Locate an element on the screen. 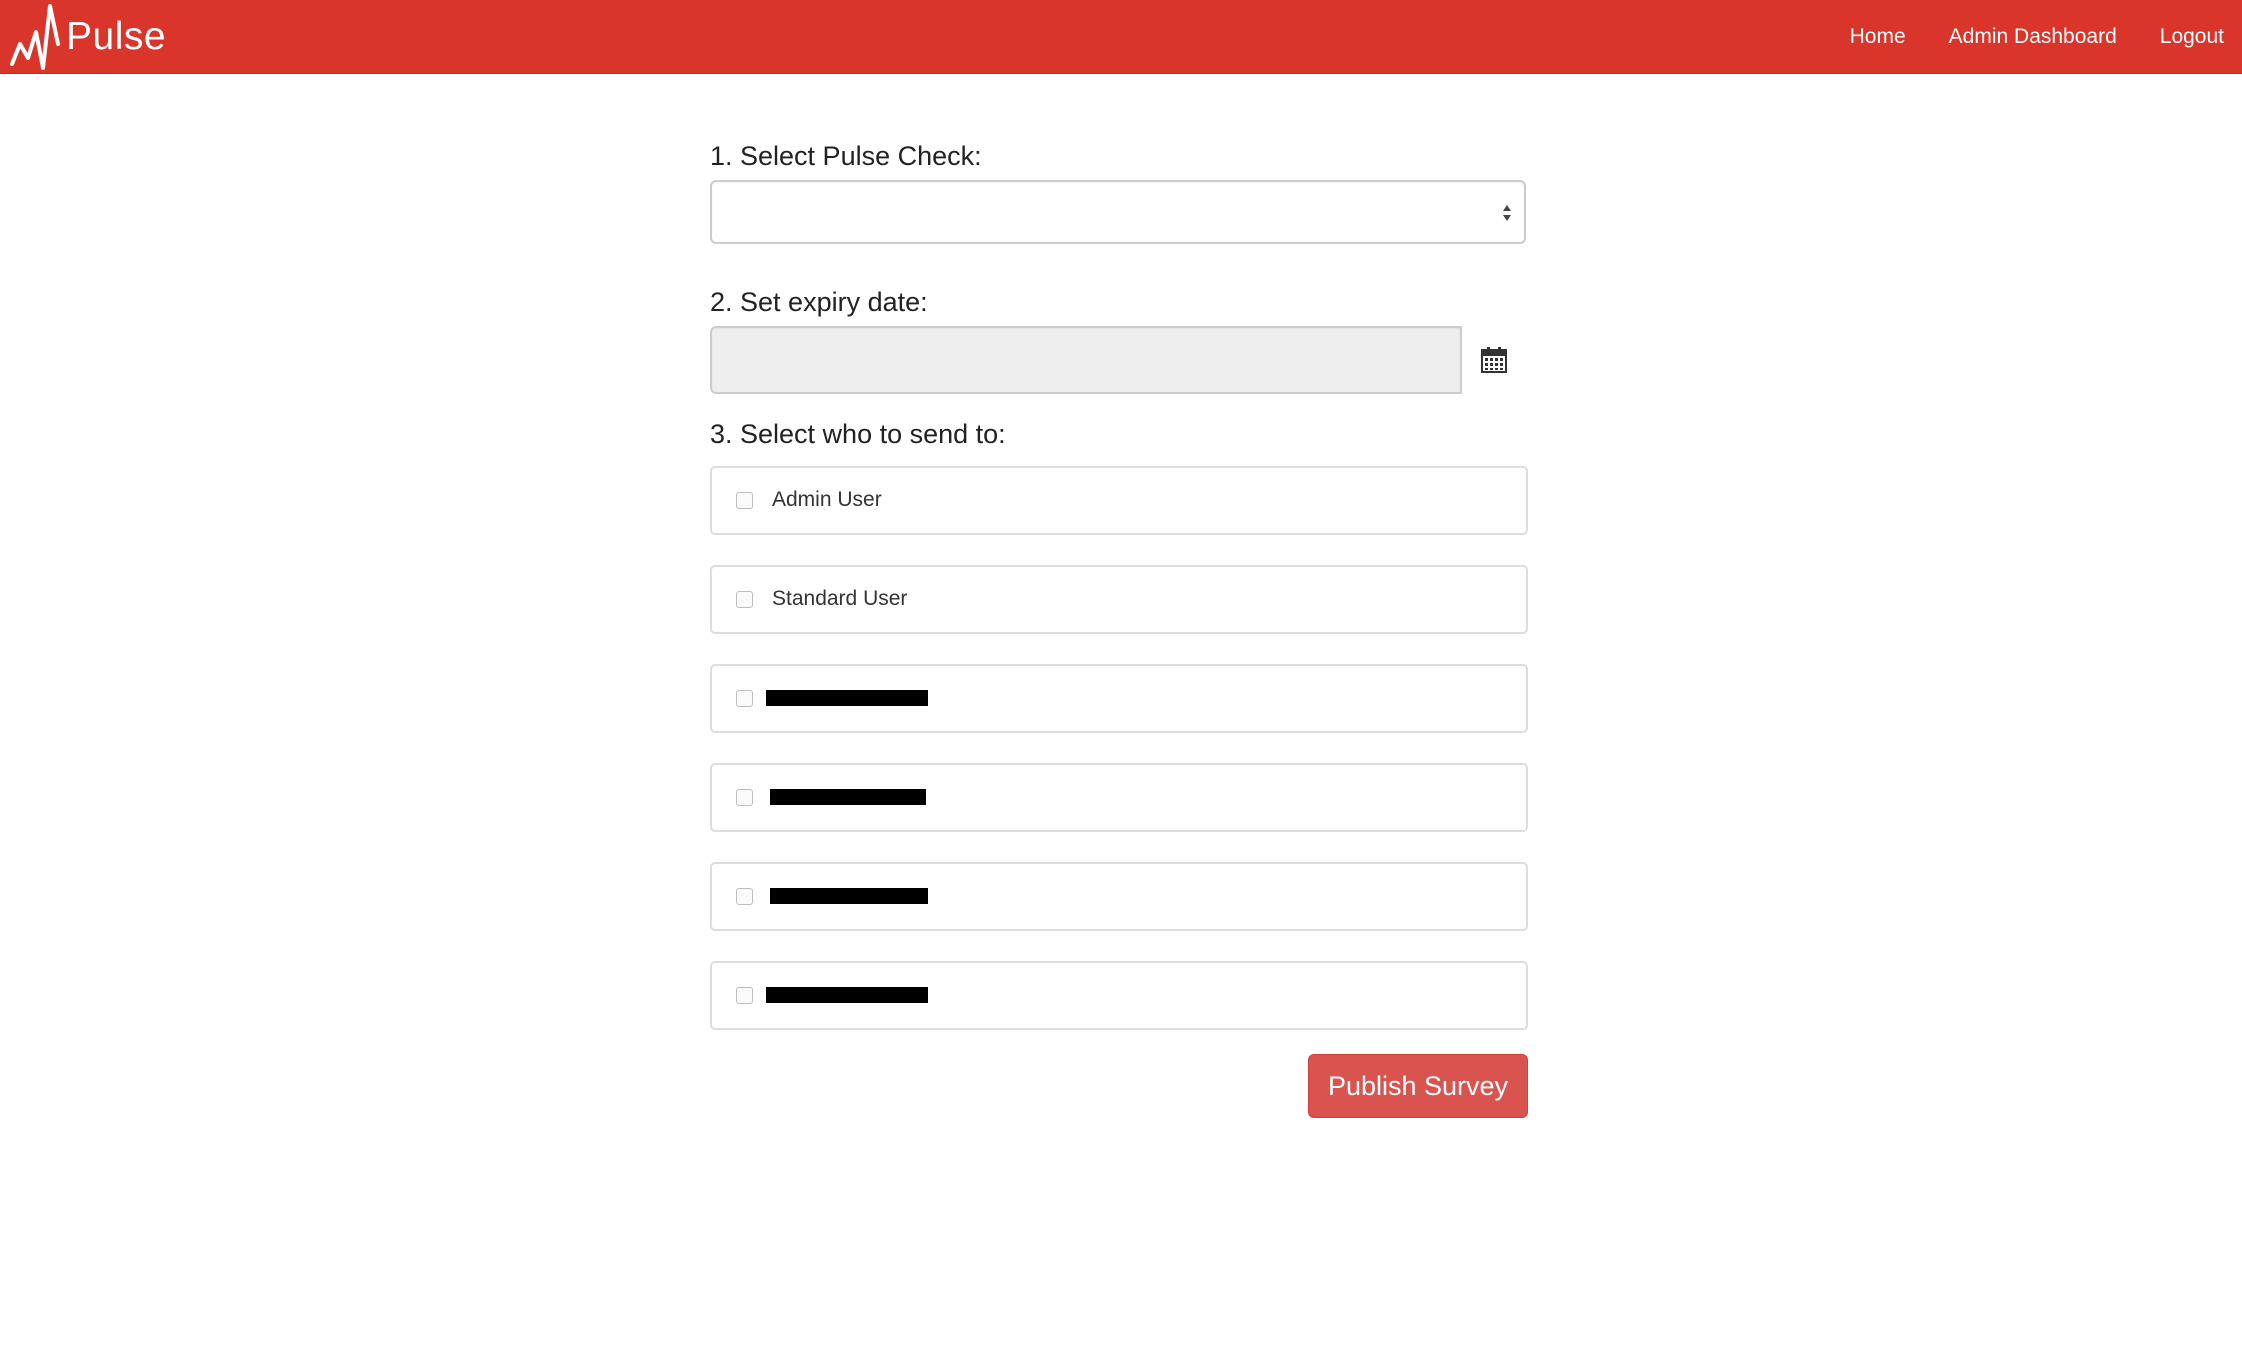 Image resolution: width=2242 pixels, height=1364 pixels. recipient-option: Standard User is located at coordinates (1119, 599).